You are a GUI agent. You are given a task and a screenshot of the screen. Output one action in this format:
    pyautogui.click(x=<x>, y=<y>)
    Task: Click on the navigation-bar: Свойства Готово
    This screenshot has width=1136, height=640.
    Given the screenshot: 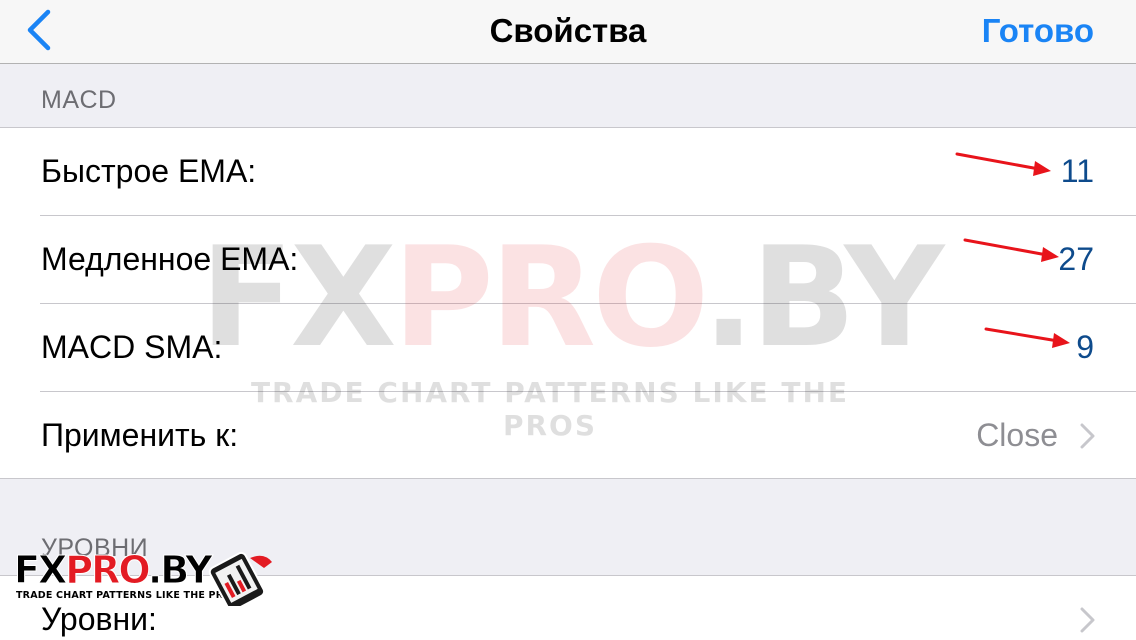 What is the action you would take?
    pyautogui.click(x=568, y=32)
    